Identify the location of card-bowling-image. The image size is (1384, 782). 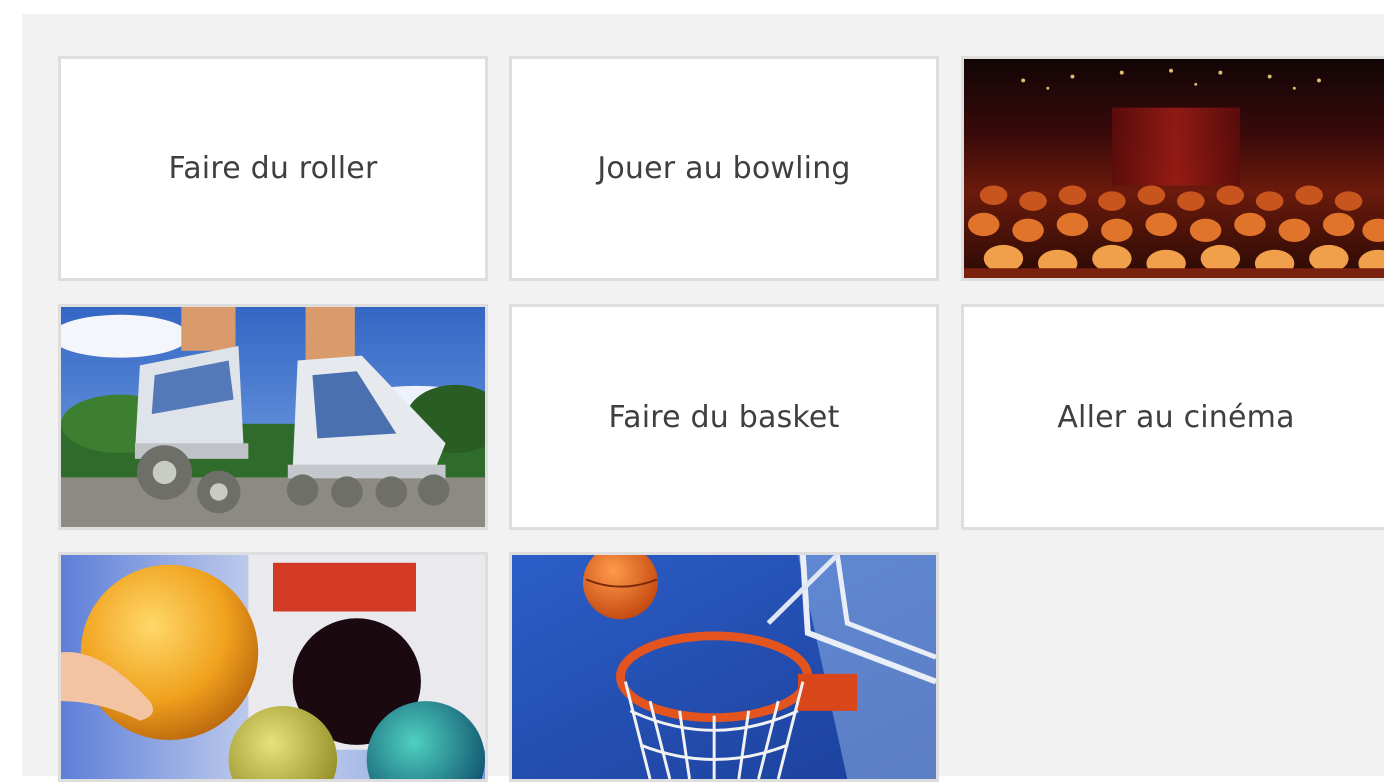
(273, 667).